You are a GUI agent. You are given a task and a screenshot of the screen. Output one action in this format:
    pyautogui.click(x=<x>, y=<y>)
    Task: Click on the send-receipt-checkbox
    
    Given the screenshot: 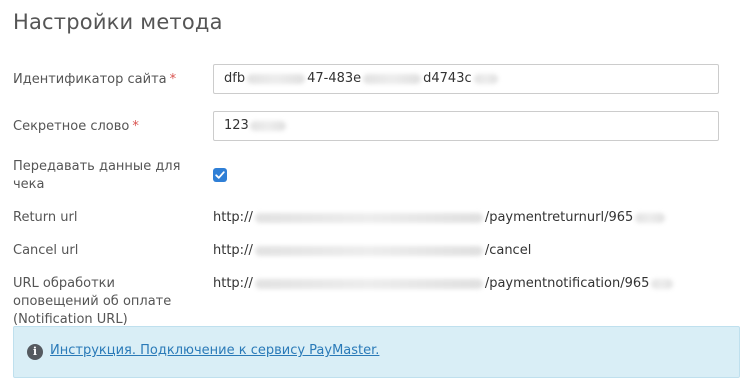 What is the action you would take?
    pyautogui.click(x=220, y=175)
    